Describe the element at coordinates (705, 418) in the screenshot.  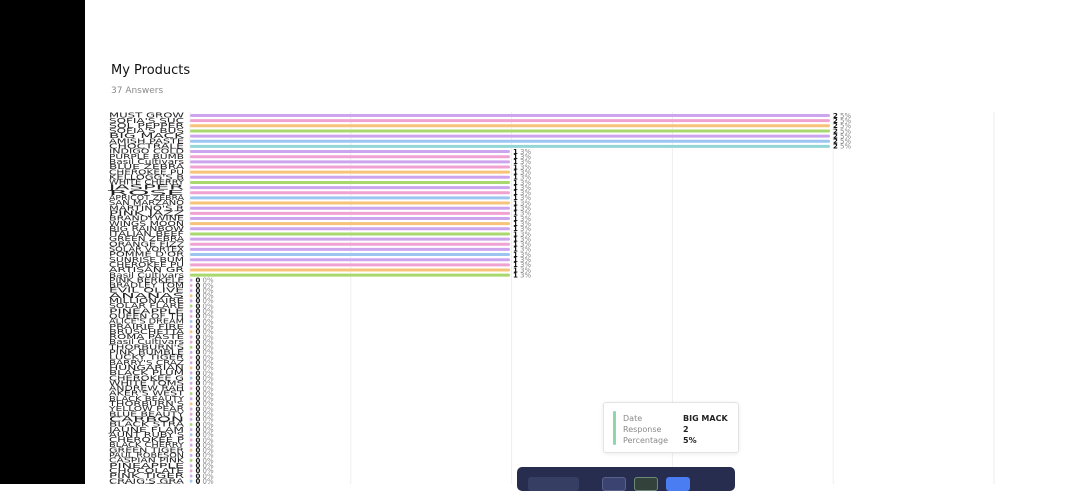
I see `tooltip-date-value: BIG MACK` at that location.